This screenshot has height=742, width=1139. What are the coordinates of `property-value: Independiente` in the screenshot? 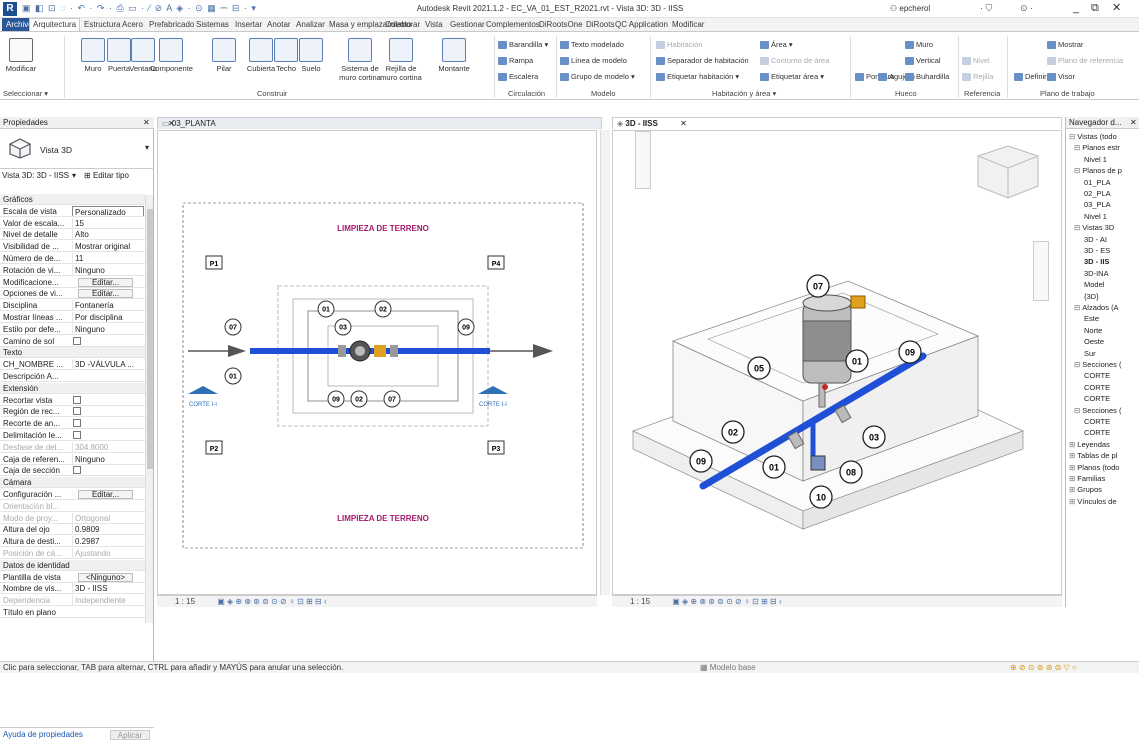 It's located at (108, 600).